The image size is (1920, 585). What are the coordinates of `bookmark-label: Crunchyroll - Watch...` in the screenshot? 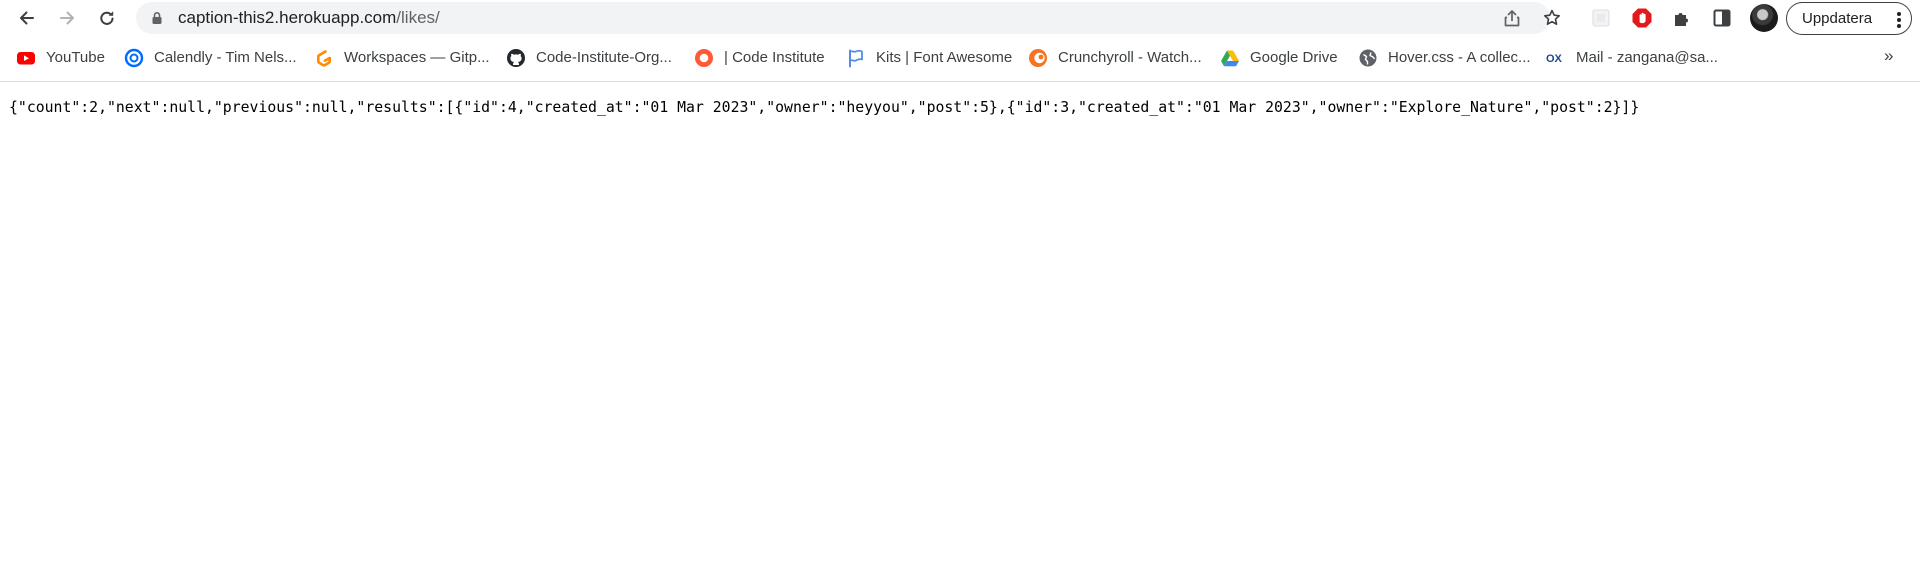 It's located at (1130, 57).